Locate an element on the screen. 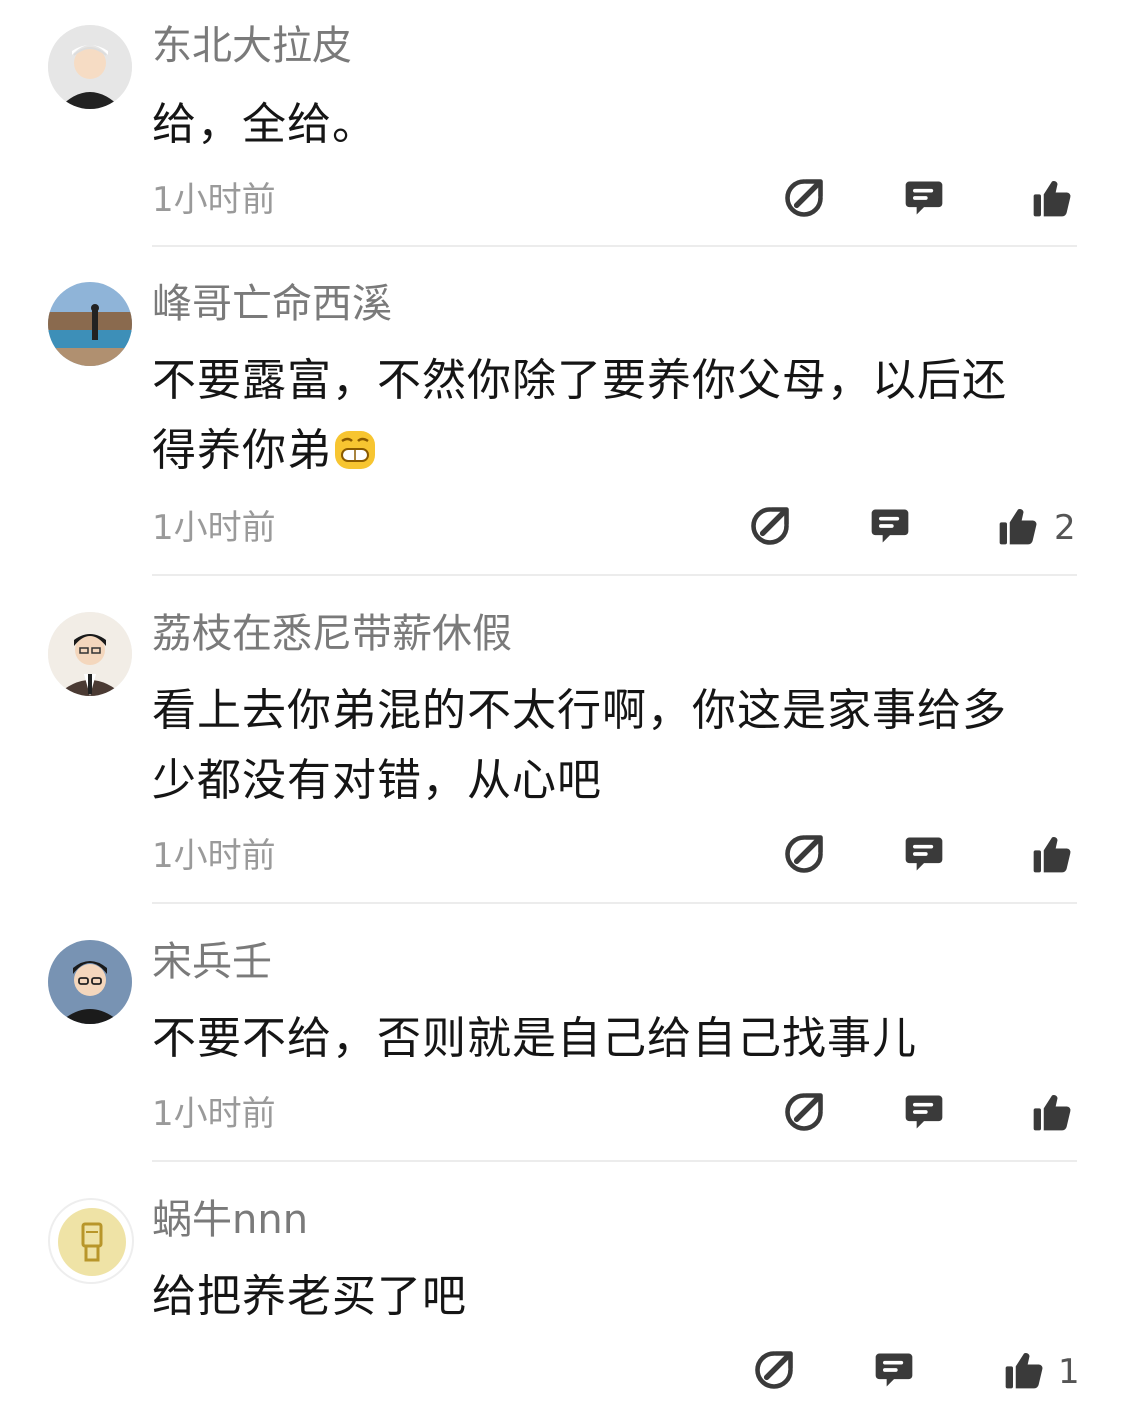 This screenshot has width=1125, height=1414. like-count: 2 is located at coordinates (1065, 528).